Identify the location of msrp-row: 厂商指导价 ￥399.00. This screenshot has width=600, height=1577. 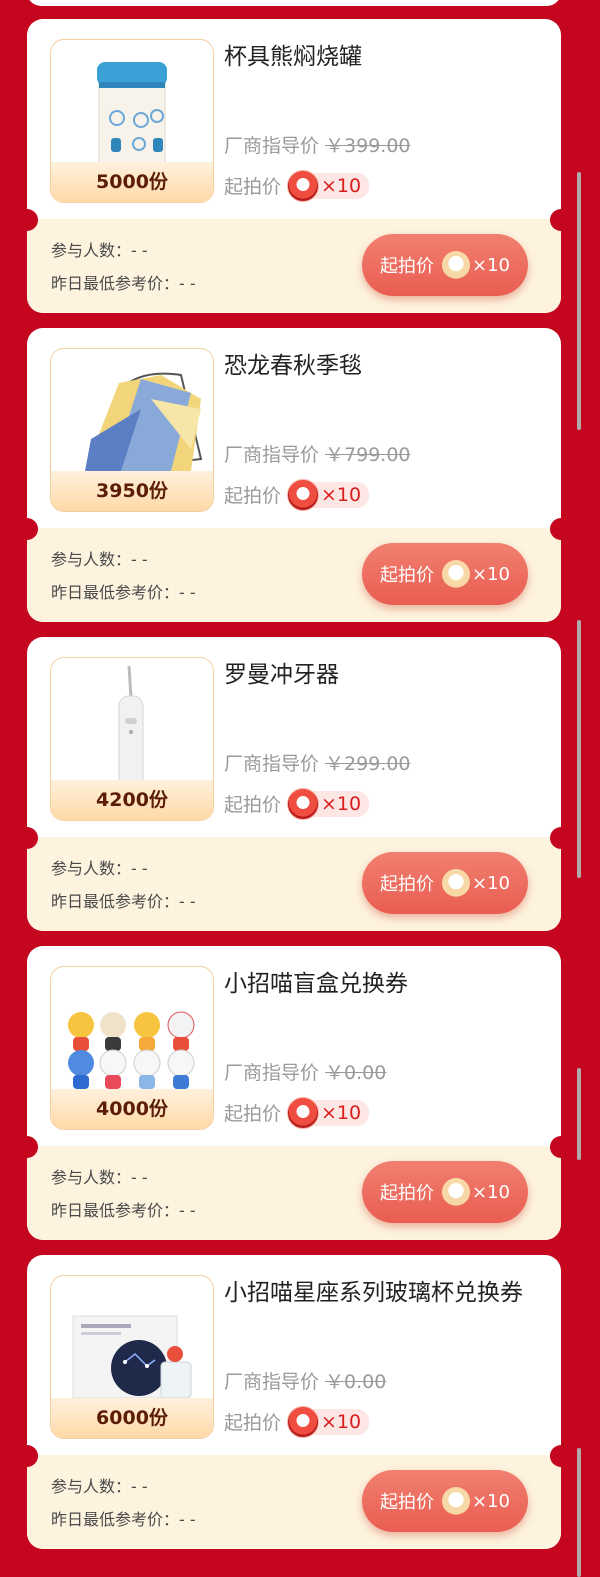
(317, 144).